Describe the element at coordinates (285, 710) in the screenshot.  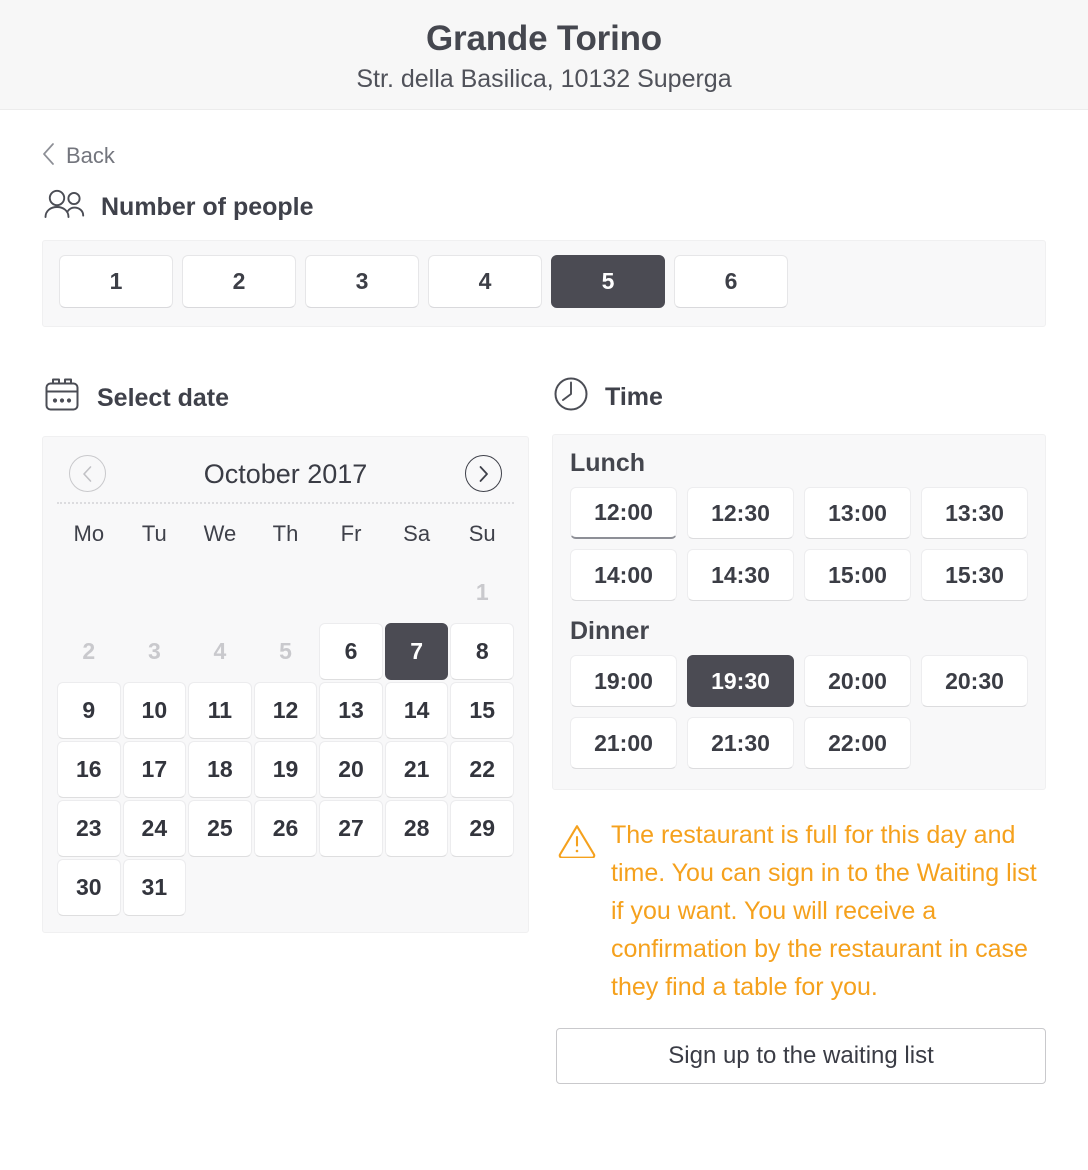
I see `calendar-day-12: 12` at that location.